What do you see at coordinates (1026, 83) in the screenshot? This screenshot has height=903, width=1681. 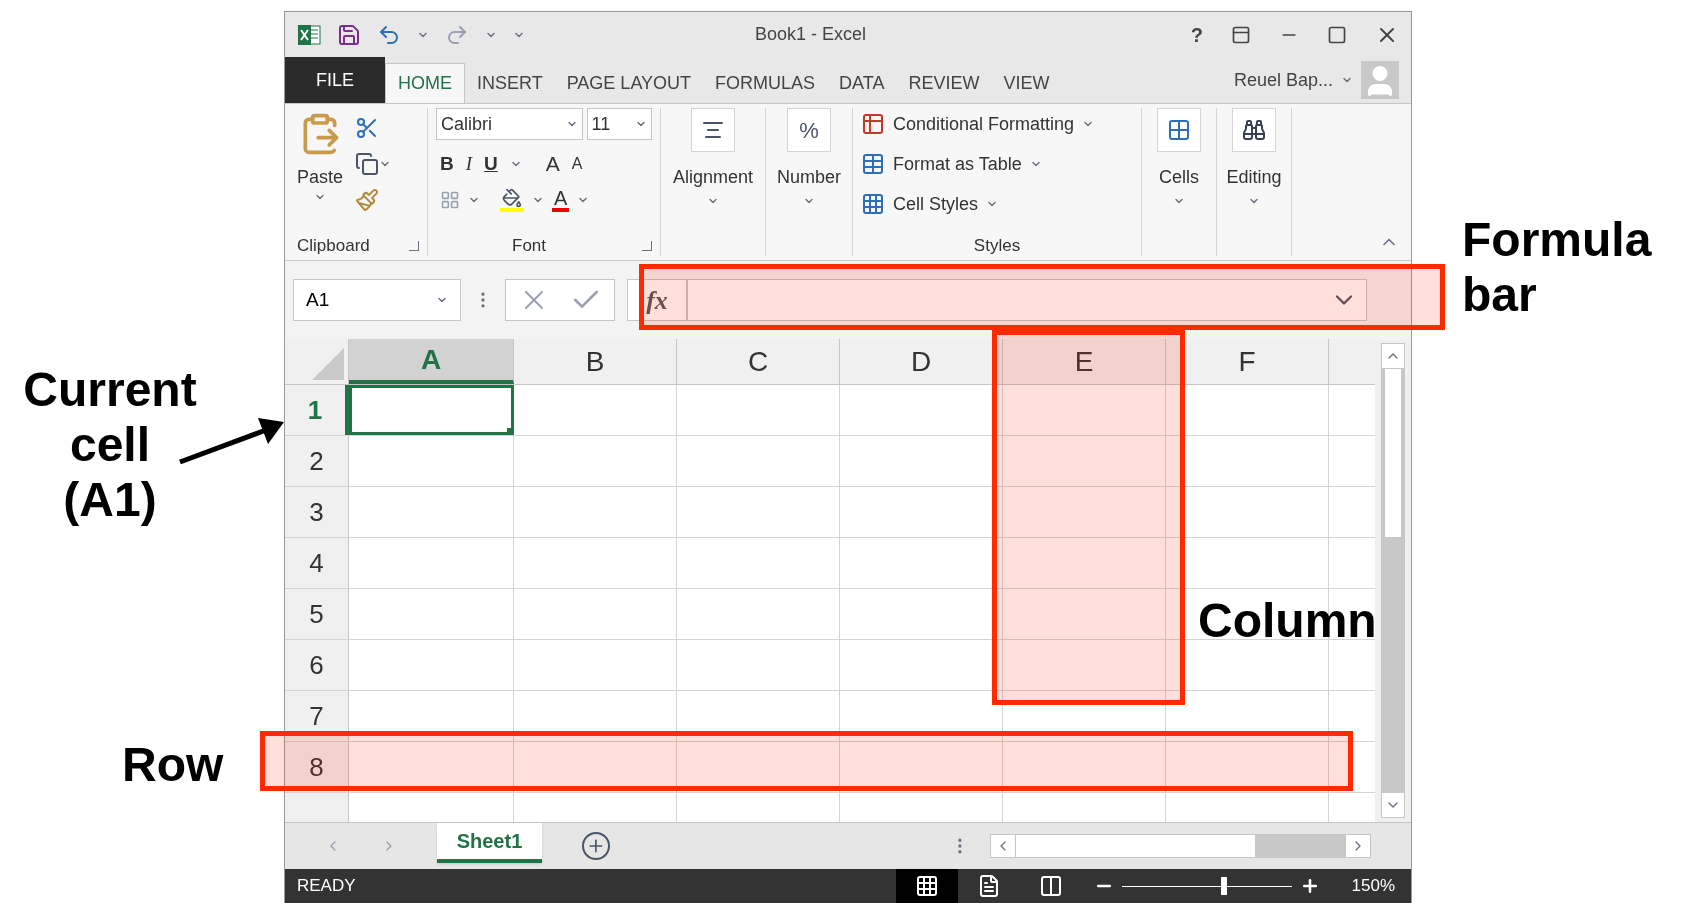 I see `ribbon-tab: VIEW` at bounding box center [1026, 83].